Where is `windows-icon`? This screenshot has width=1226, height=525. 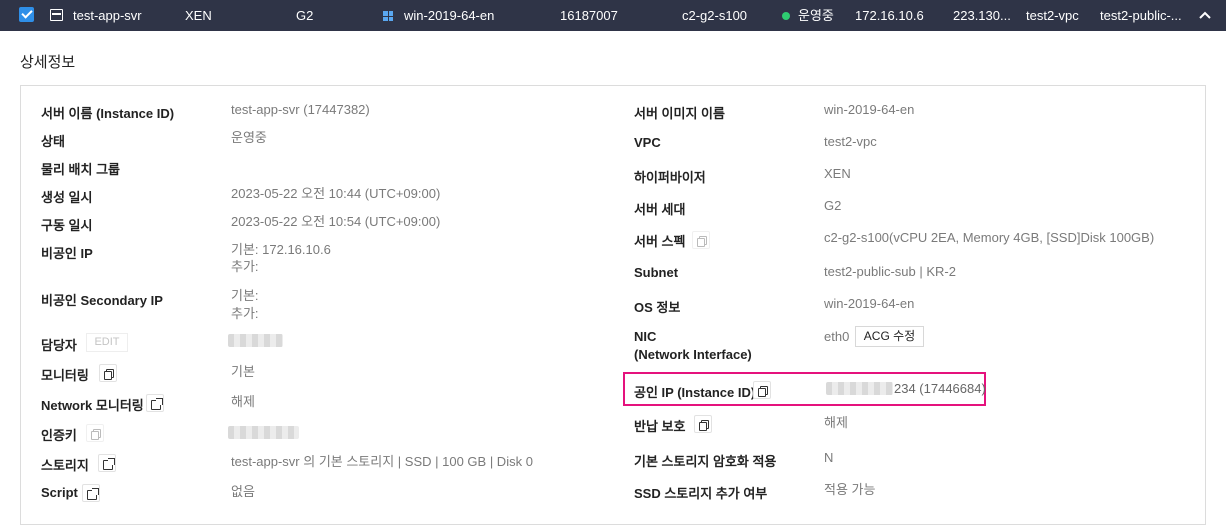
windows-icon is located at coordinates (388, 16).